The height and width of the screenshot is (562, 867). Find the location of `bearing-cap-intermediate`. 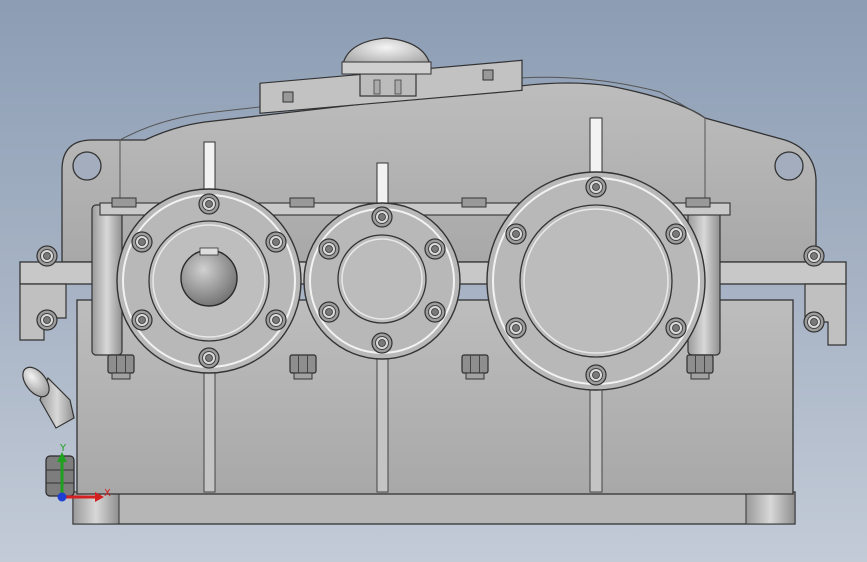

bearing-cap-intermediate is located at coordinates (382, 281).